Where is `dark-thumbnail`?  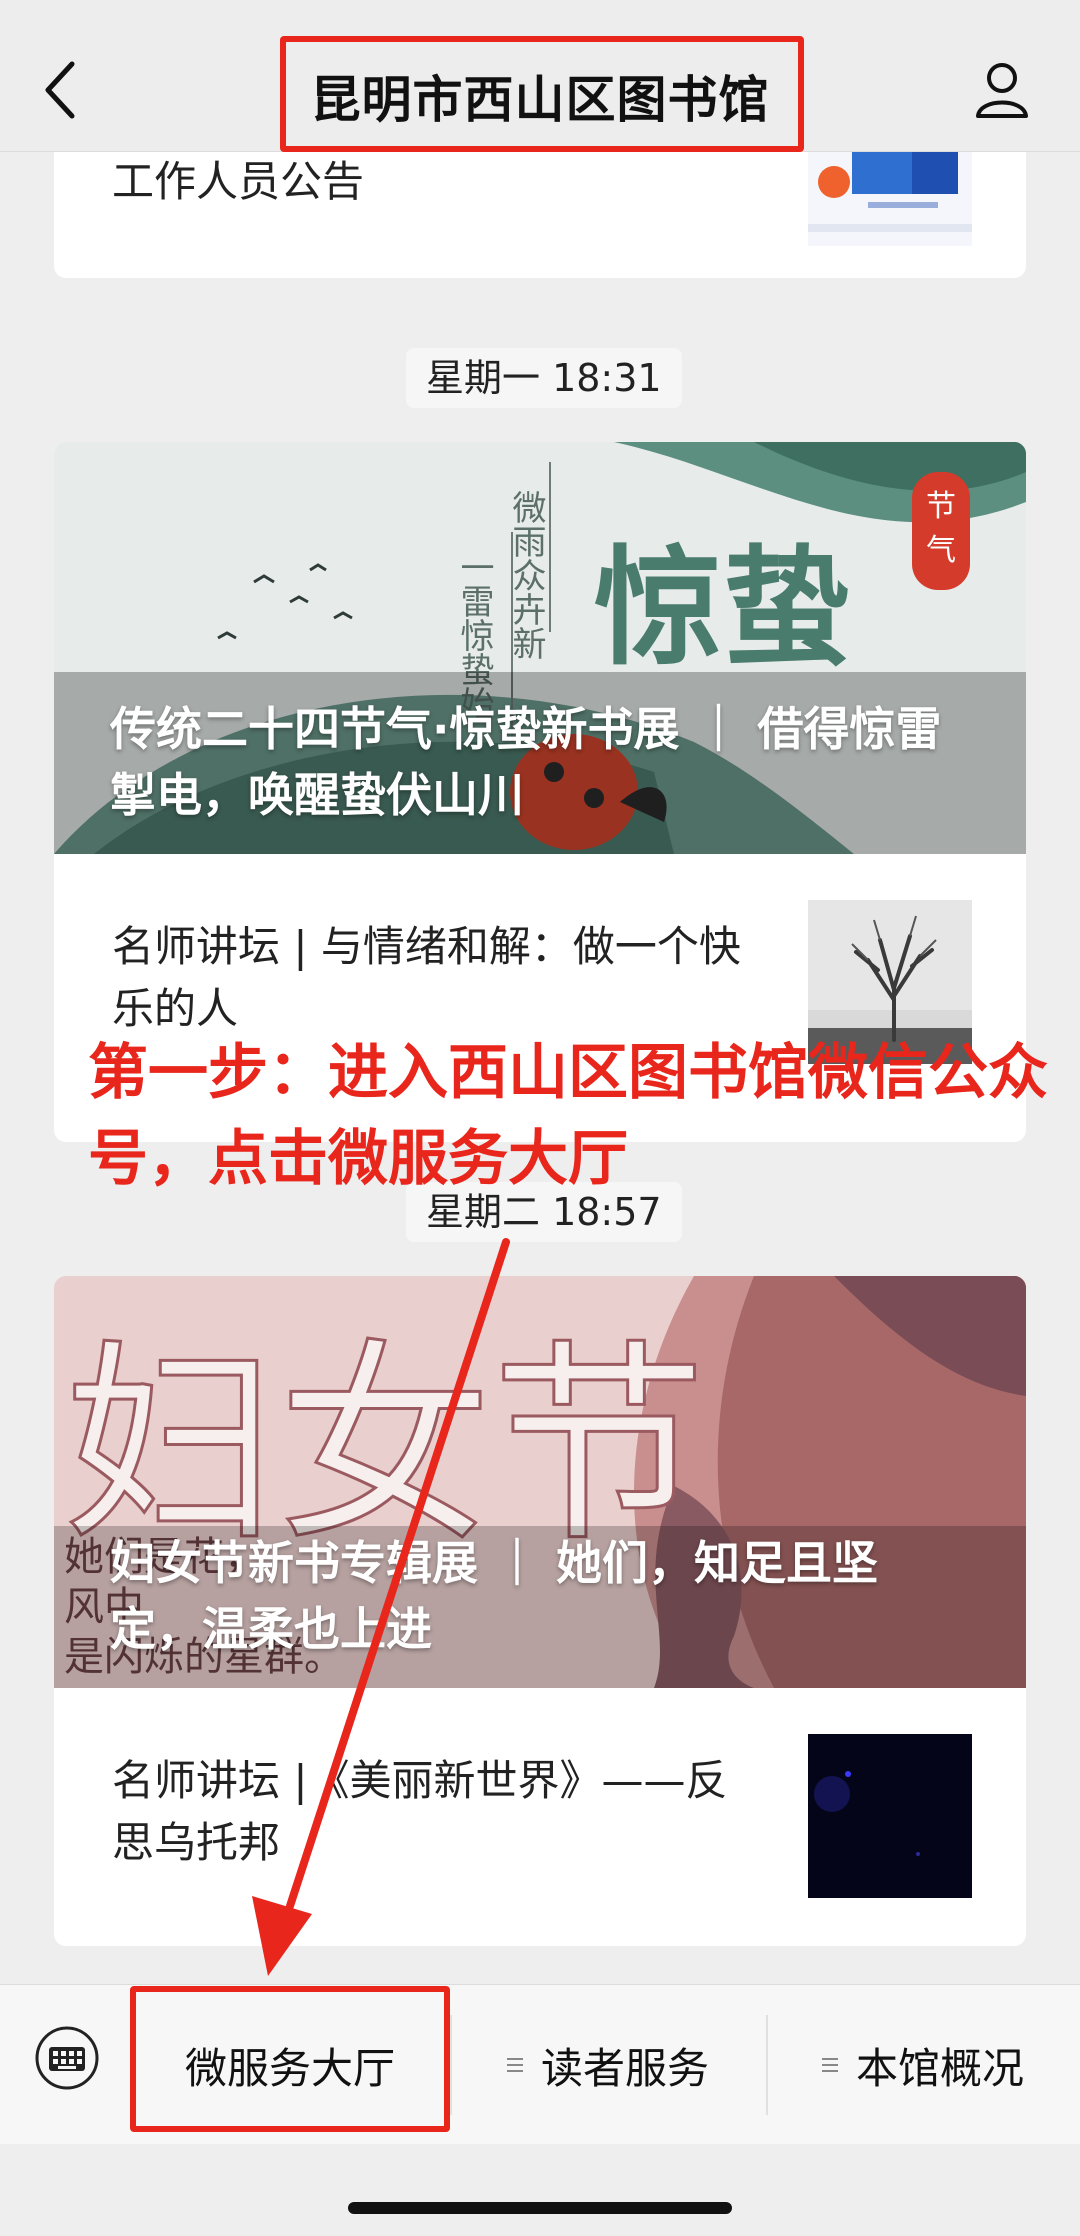 dark-thumbnail is located at coordinates (890, 1816).